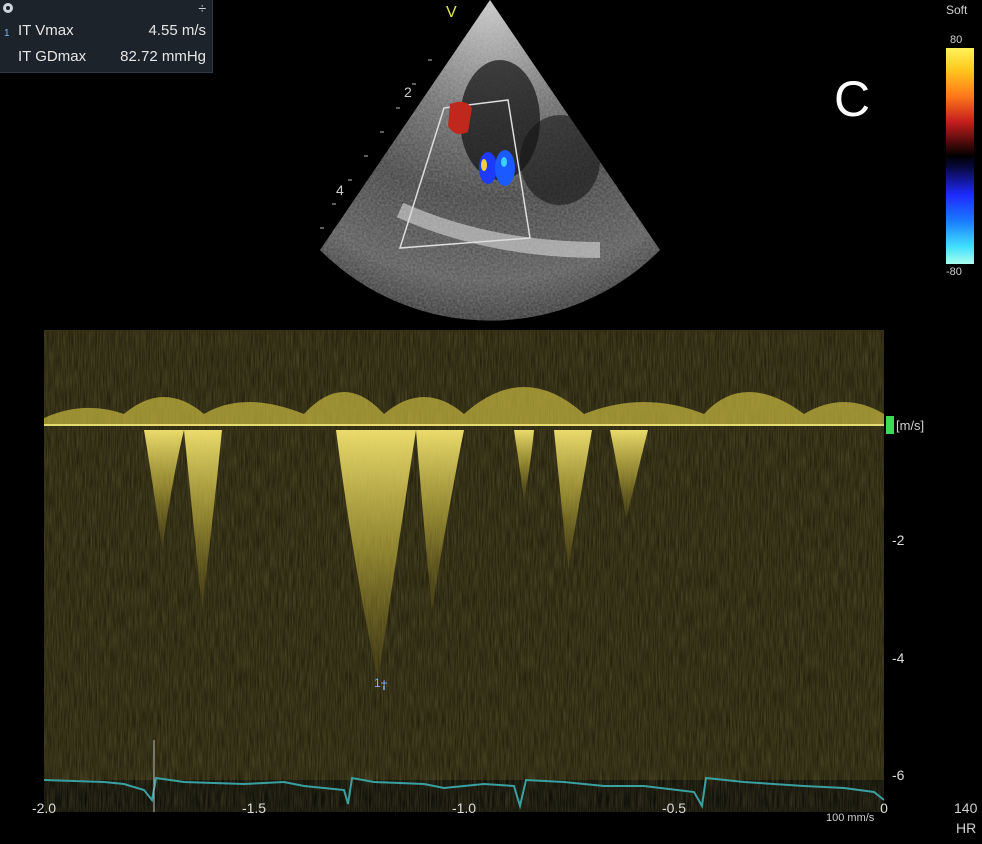 The image size is (982, 844). Describe the element at coordinates (954, 272) in the screenshot. I see `colorbar-min: -80` at that location.